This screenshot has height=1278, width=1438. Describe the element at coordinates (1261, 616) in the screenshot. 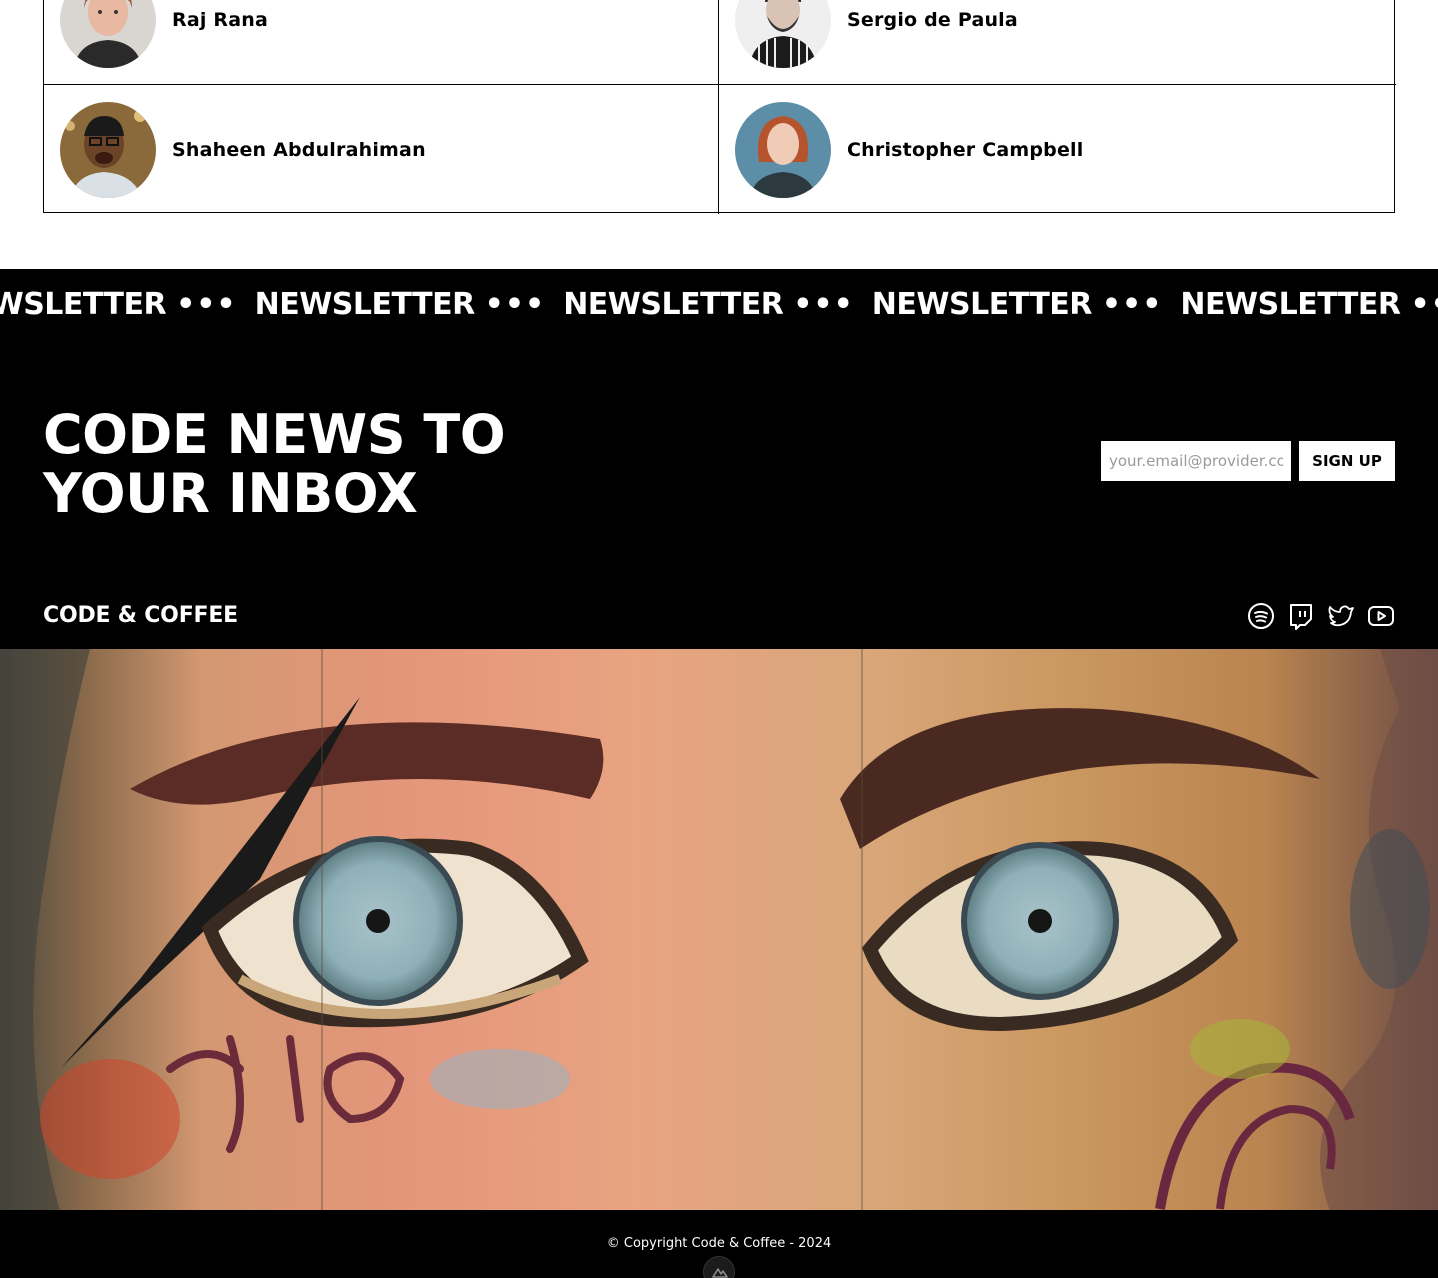

I see `spotify-icon` at that location.